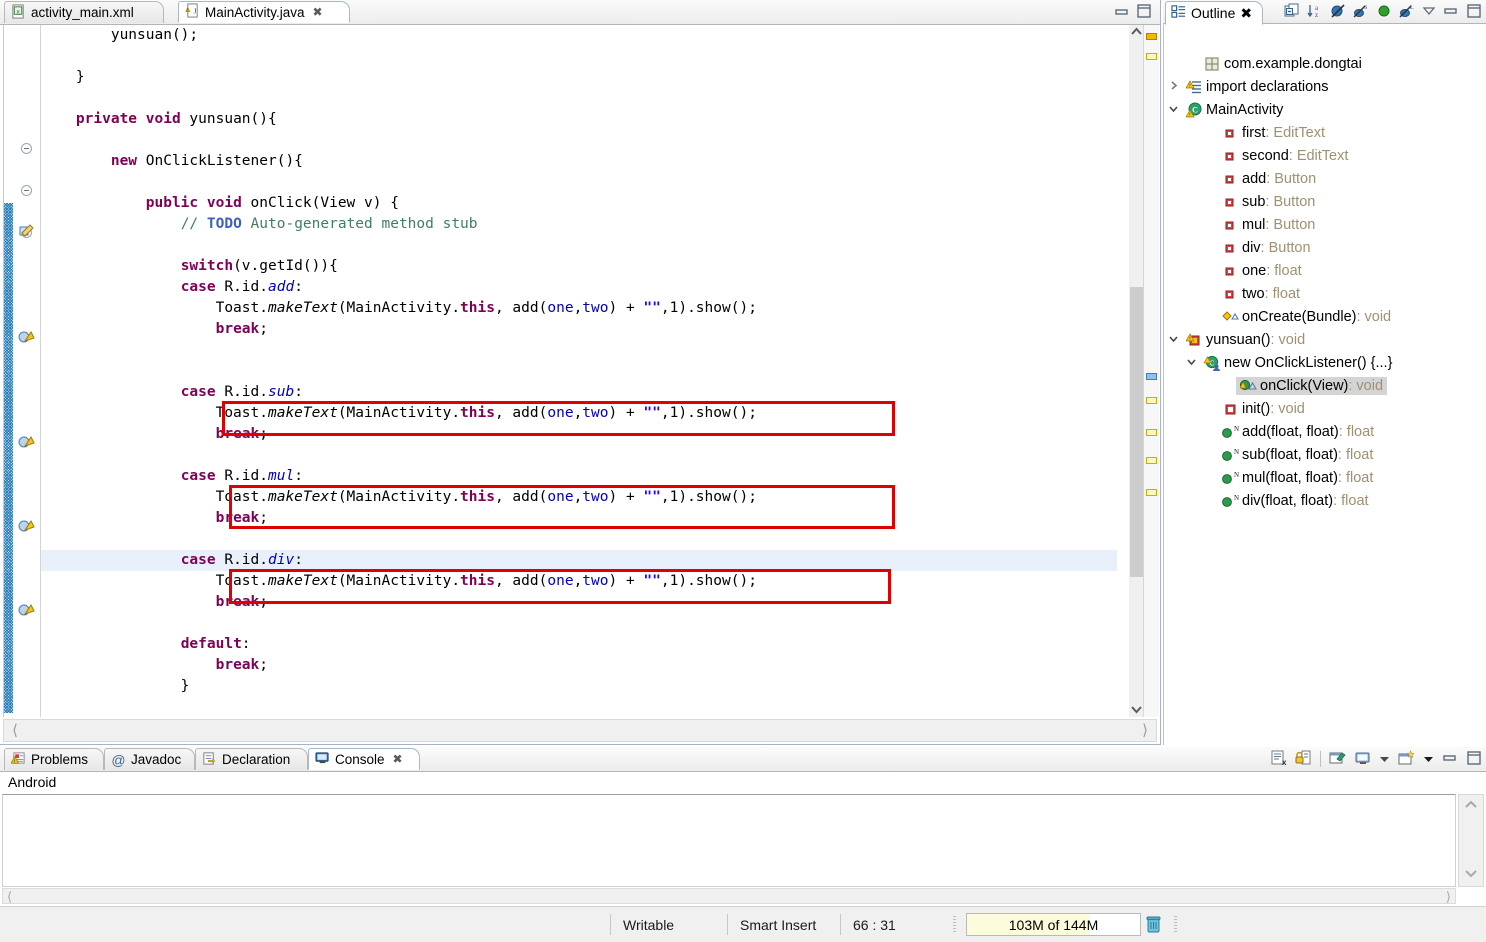  Describe the element at coordinates (1315, 12) in the screenshot. I see `sort-alphabetically-icon: az` at that location.